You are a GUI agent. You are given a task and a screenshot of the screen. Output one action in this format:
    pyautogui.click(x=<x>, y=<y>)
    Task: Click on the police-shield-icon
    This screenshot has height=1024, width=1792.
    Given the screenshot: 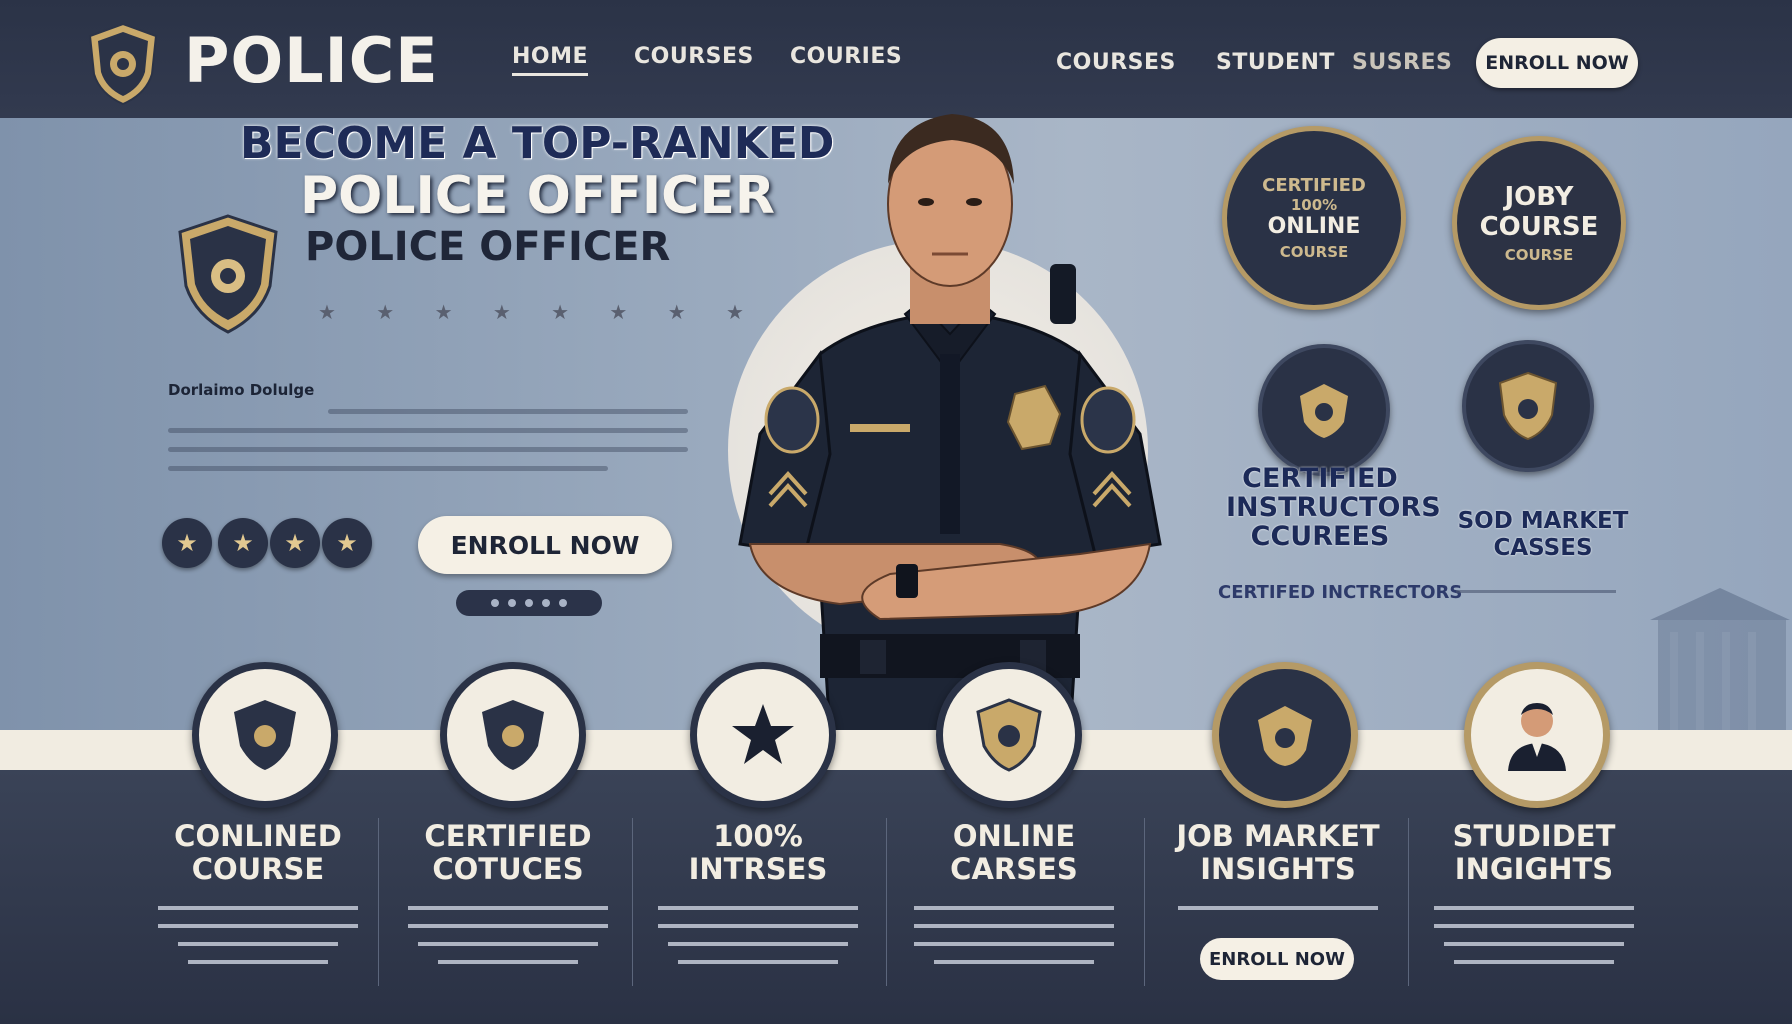 What is the action you would take?
    pyautogui.click(x=228, y=274)
    